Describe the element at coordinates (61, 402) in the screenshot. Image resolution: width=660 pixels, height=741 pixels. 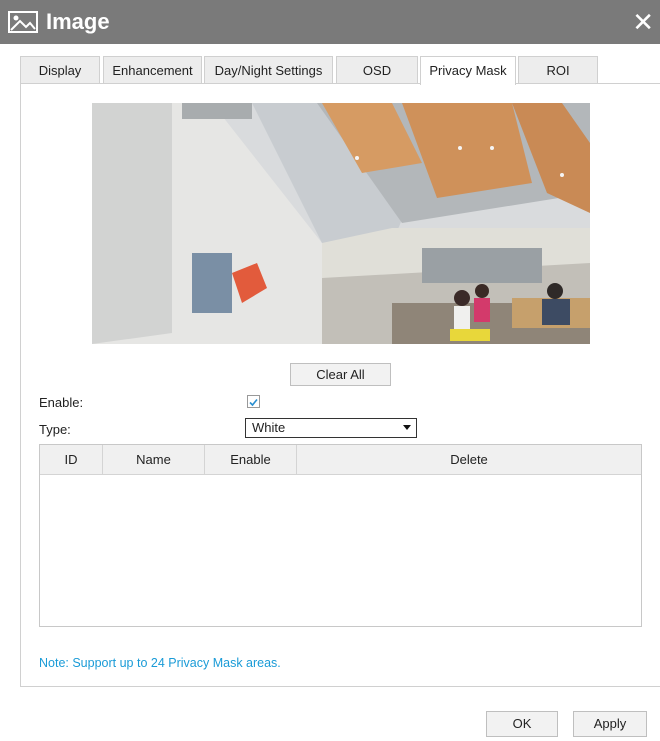
I see `enable-label: Enable:` at that location.